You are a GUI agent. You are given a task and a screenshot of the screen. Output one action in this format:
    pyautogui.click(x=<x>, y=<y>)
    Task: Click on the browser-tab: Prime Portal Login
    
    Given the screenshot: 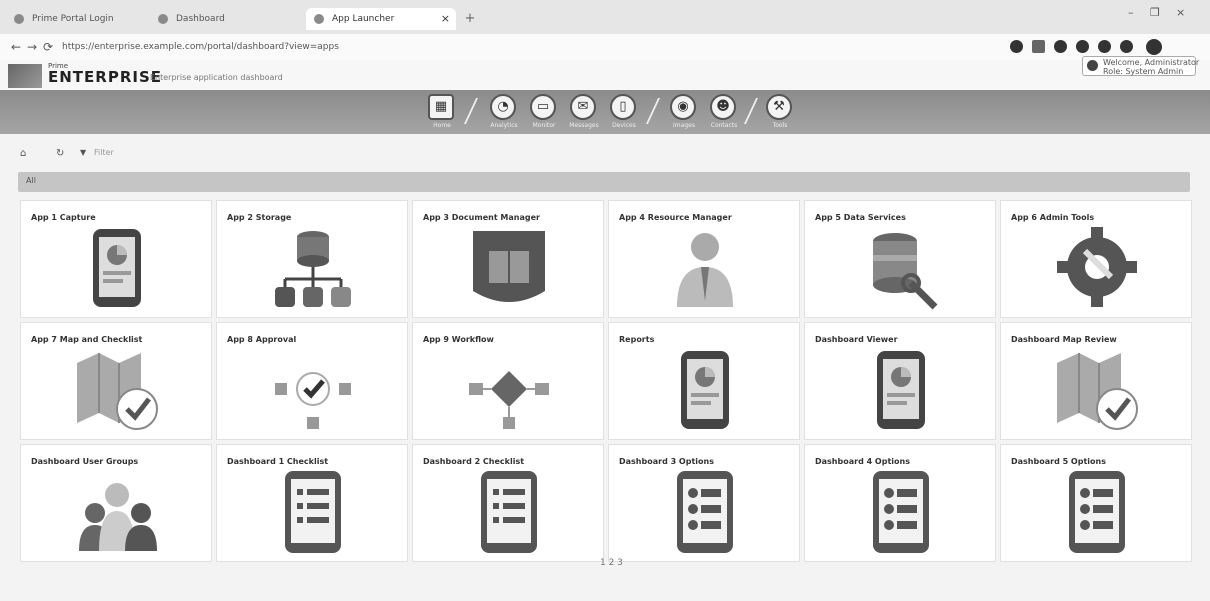 What is the action you would take?
    pyautogui.click(x=76, y=19)
    